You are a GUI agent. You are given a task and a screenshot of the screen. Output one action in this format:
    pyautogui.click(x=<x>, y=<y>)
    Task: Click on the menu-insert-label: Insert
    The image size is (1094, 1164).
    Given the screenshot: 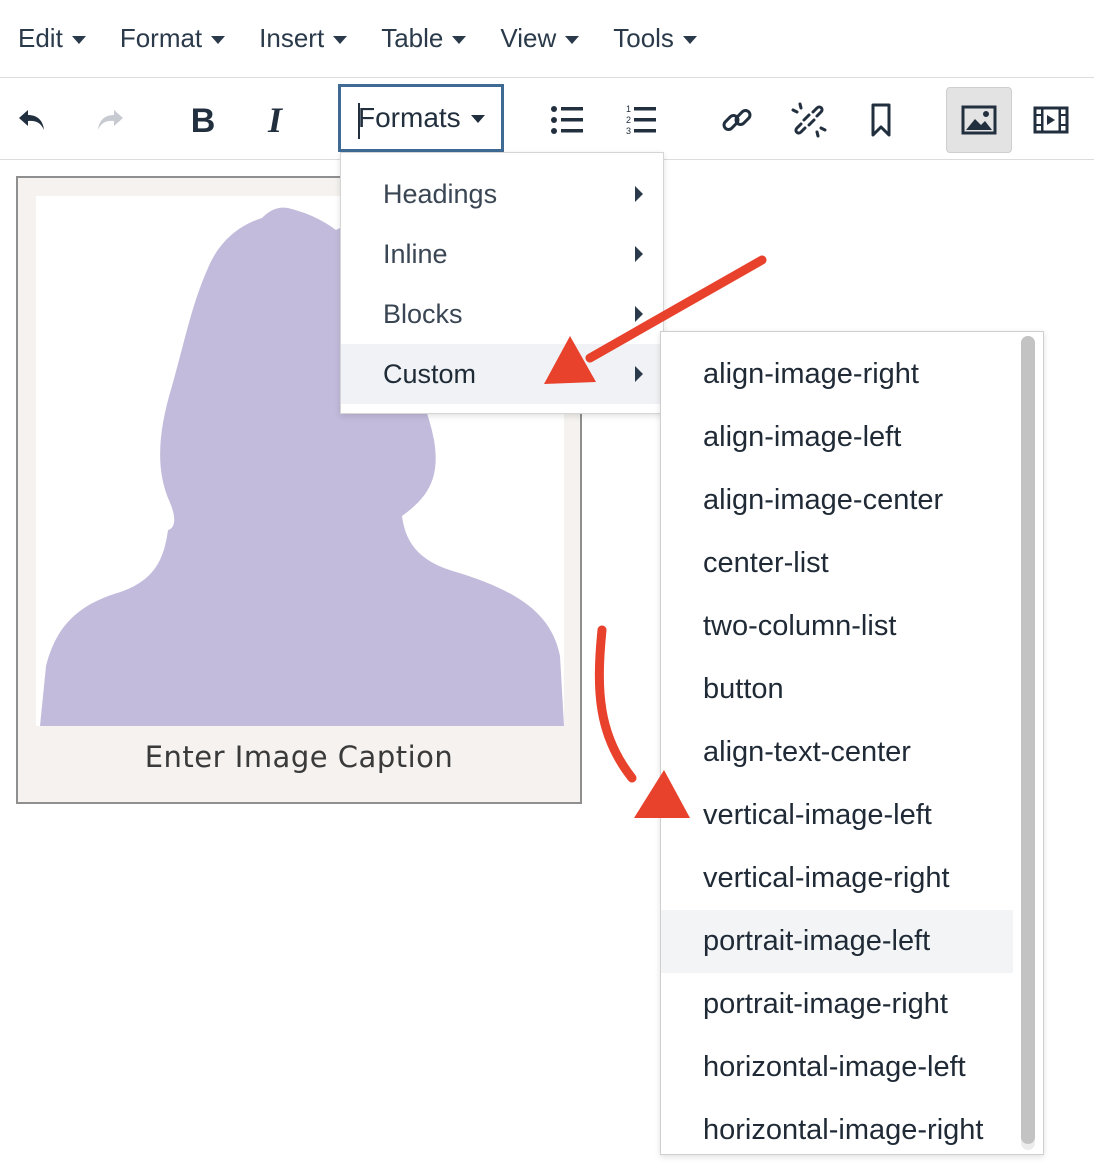 What is the action you would take?
    pyautogui.click(x=292, y=38)
    